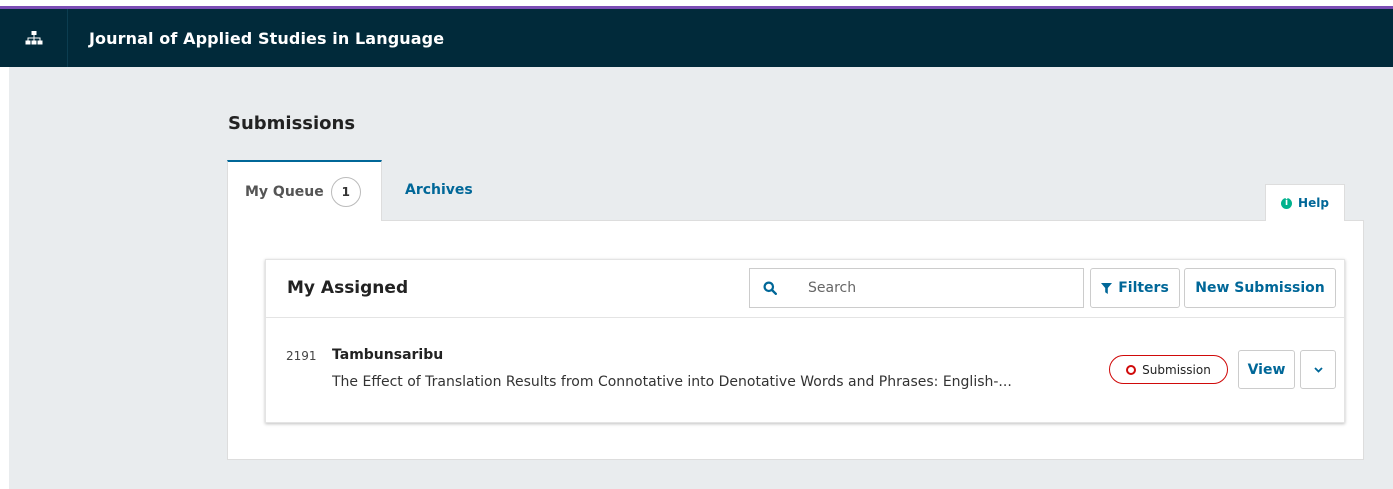 This screenshot has height=489, width=1393. I want to click on tab-label: Archives, so click(439, 190).